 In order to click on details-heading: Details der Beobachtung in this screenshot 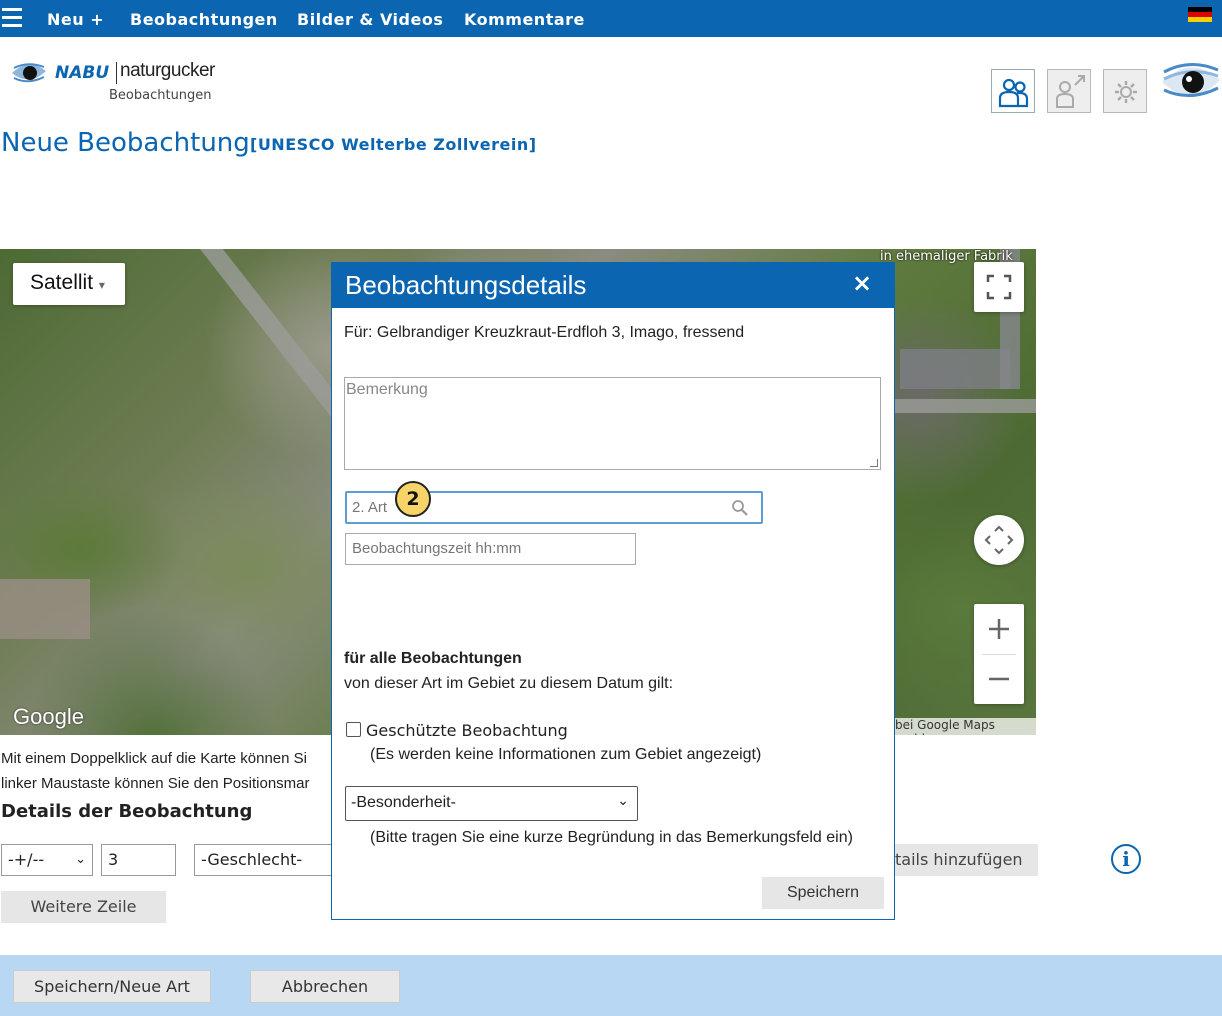, I will do `click(127, 811)`.